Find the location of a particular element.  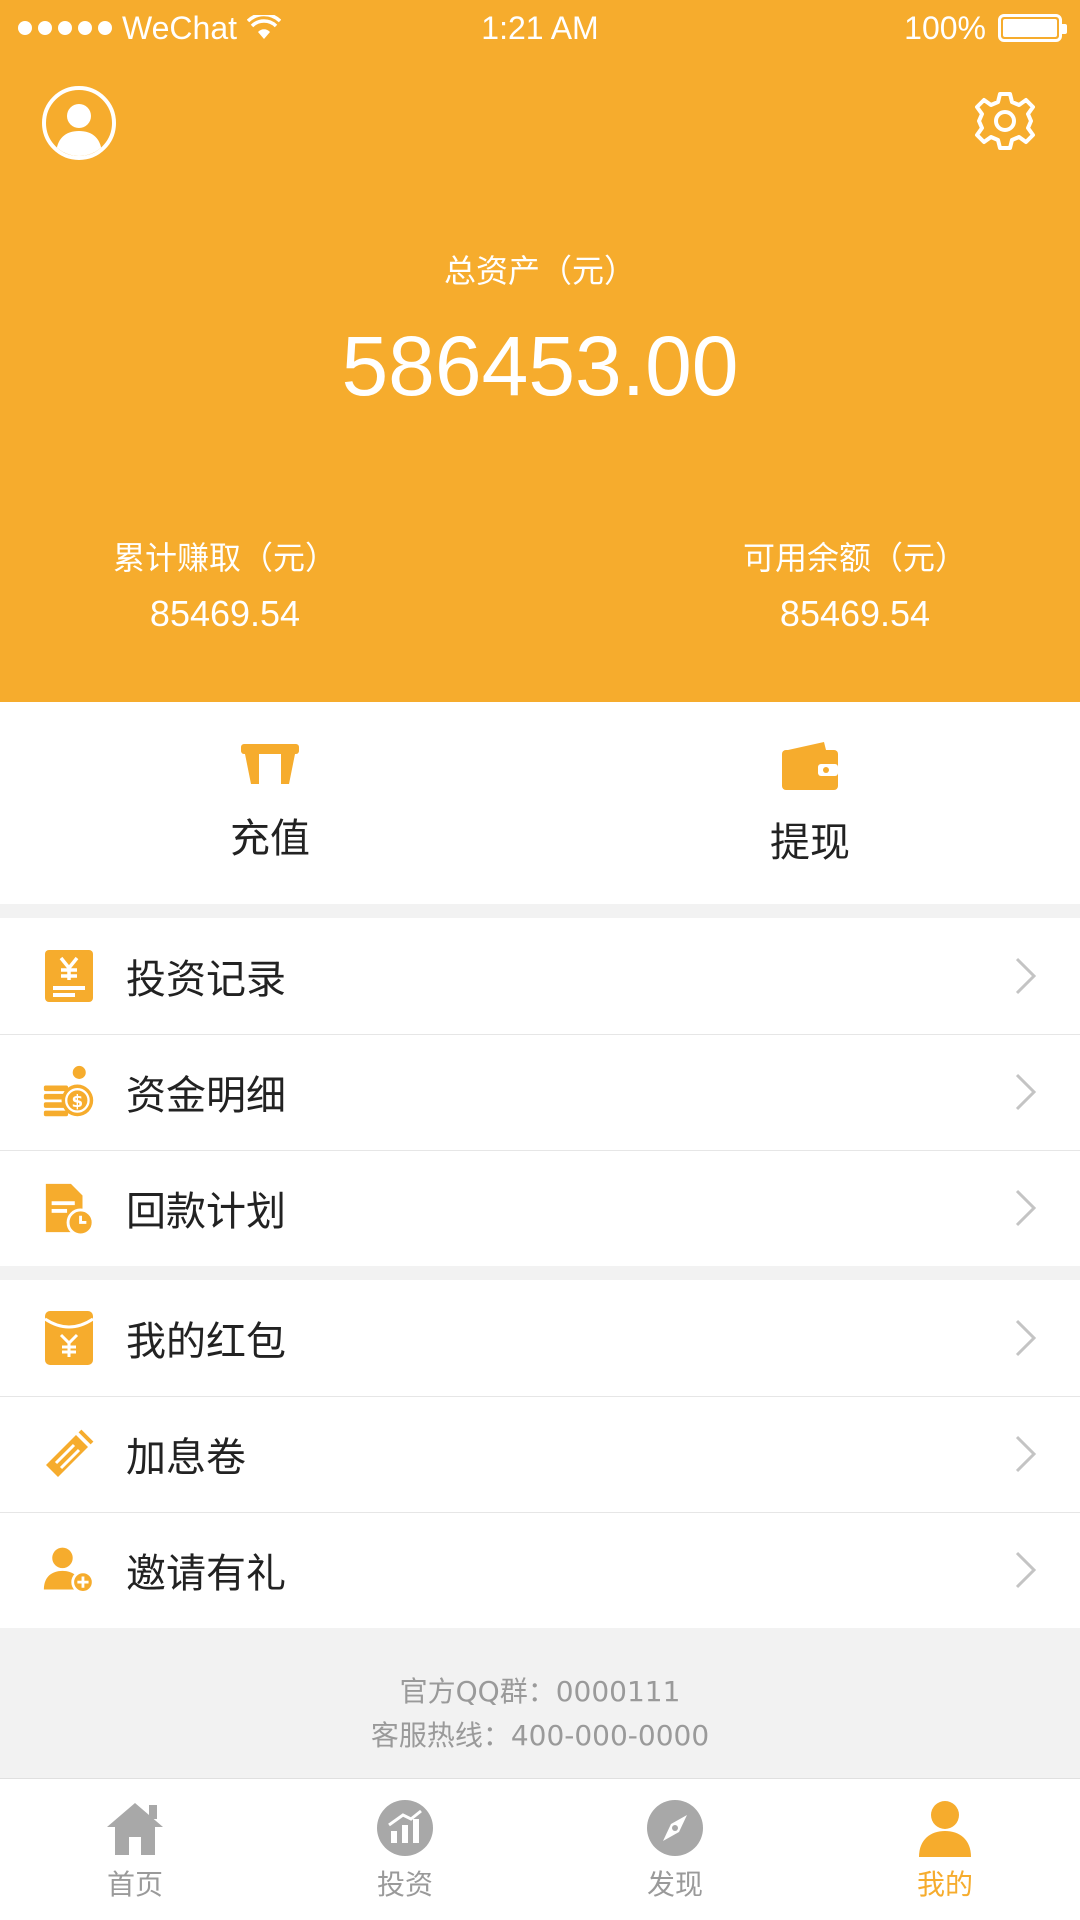

home-icon is located at coordinates (135, 1829).